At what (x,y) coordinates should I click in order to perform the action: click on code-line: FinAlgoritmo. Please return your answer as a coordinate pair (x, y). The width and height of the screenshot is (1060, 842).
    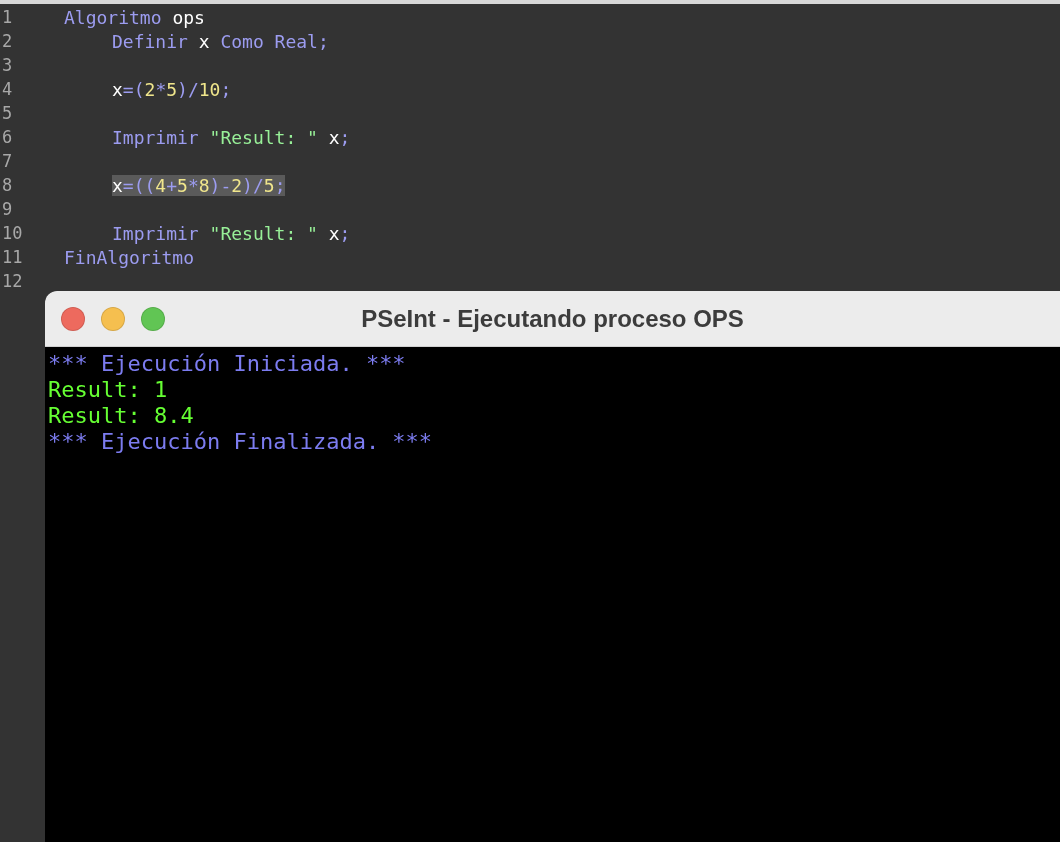
    Looking at the image, I should click on (129, 257).